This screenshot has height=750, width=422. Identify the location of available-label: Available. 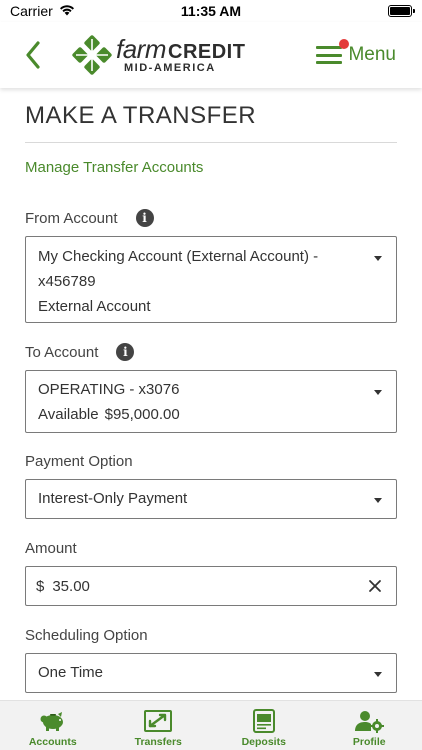
(68, 414).